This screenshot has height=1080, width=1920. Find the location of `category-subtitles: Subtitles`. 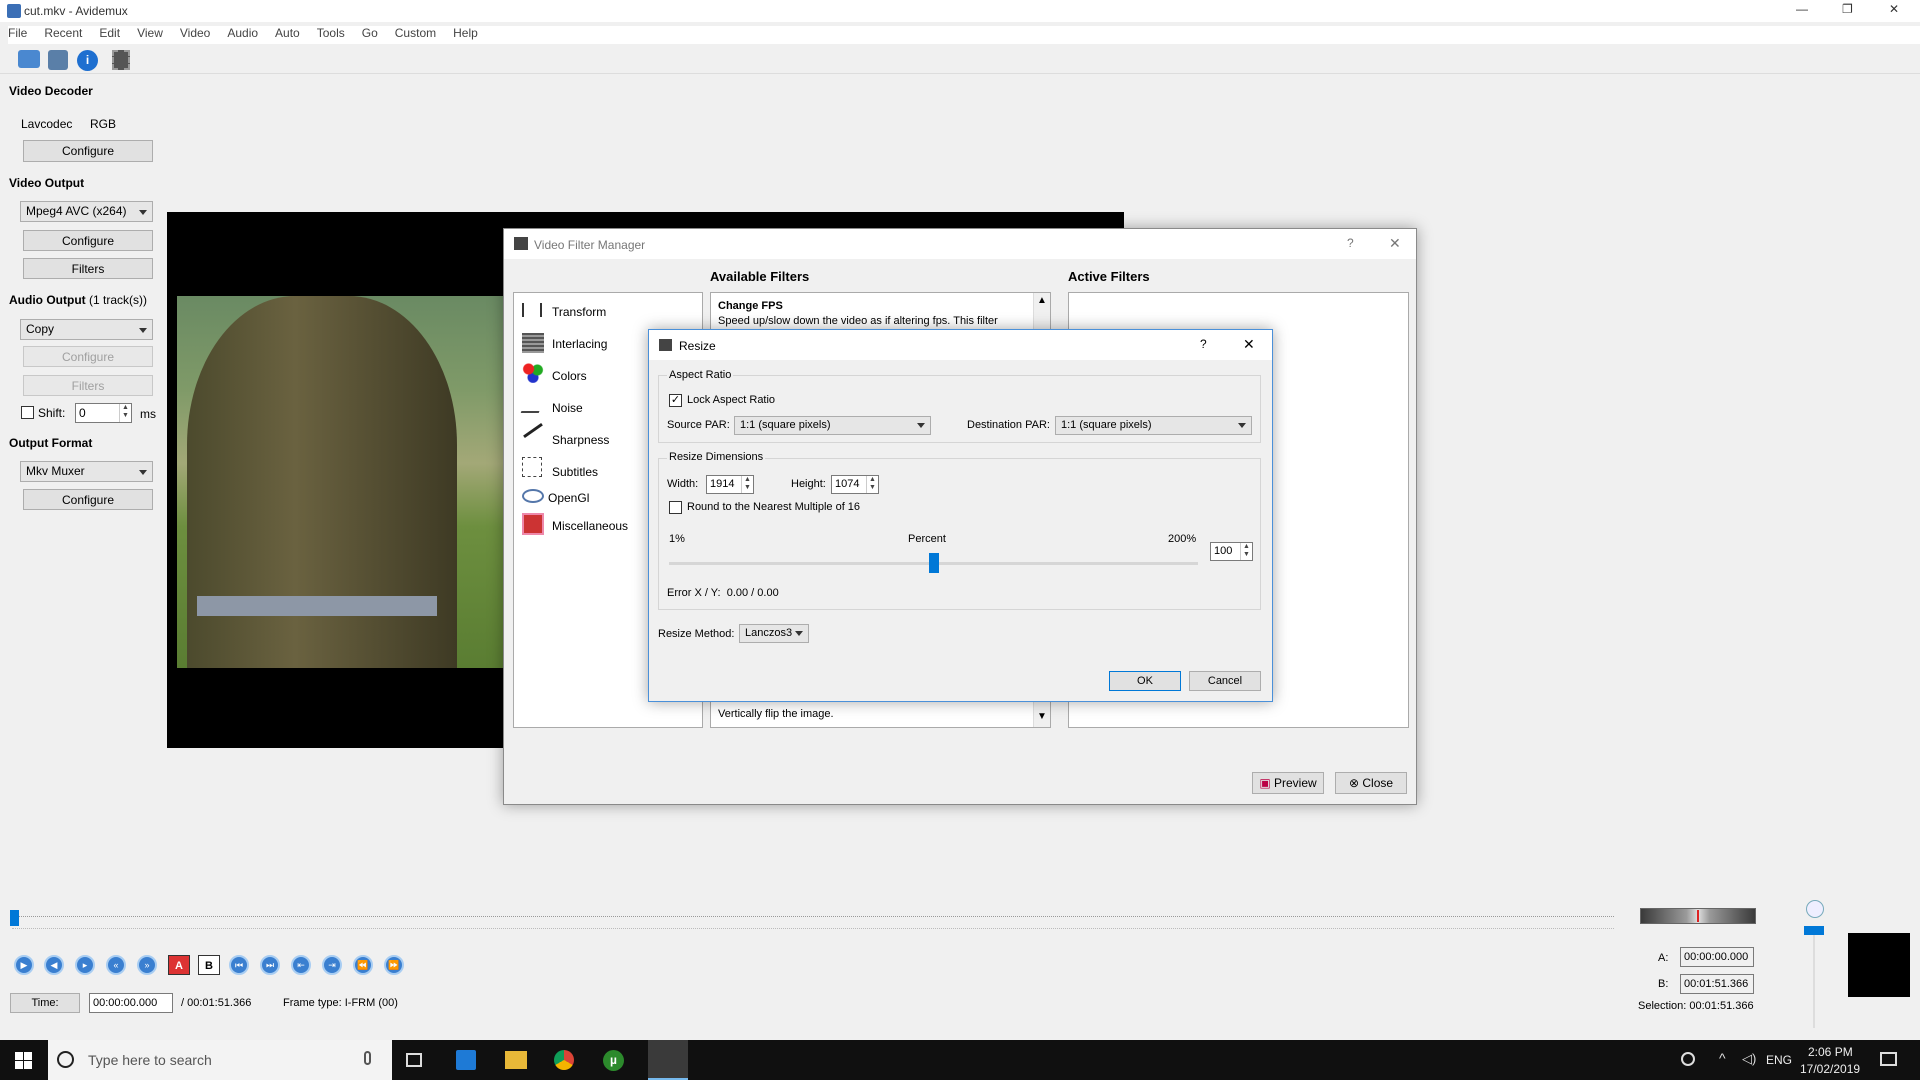

category-subtitles: Subtitles is located at coordinates (575, 472).